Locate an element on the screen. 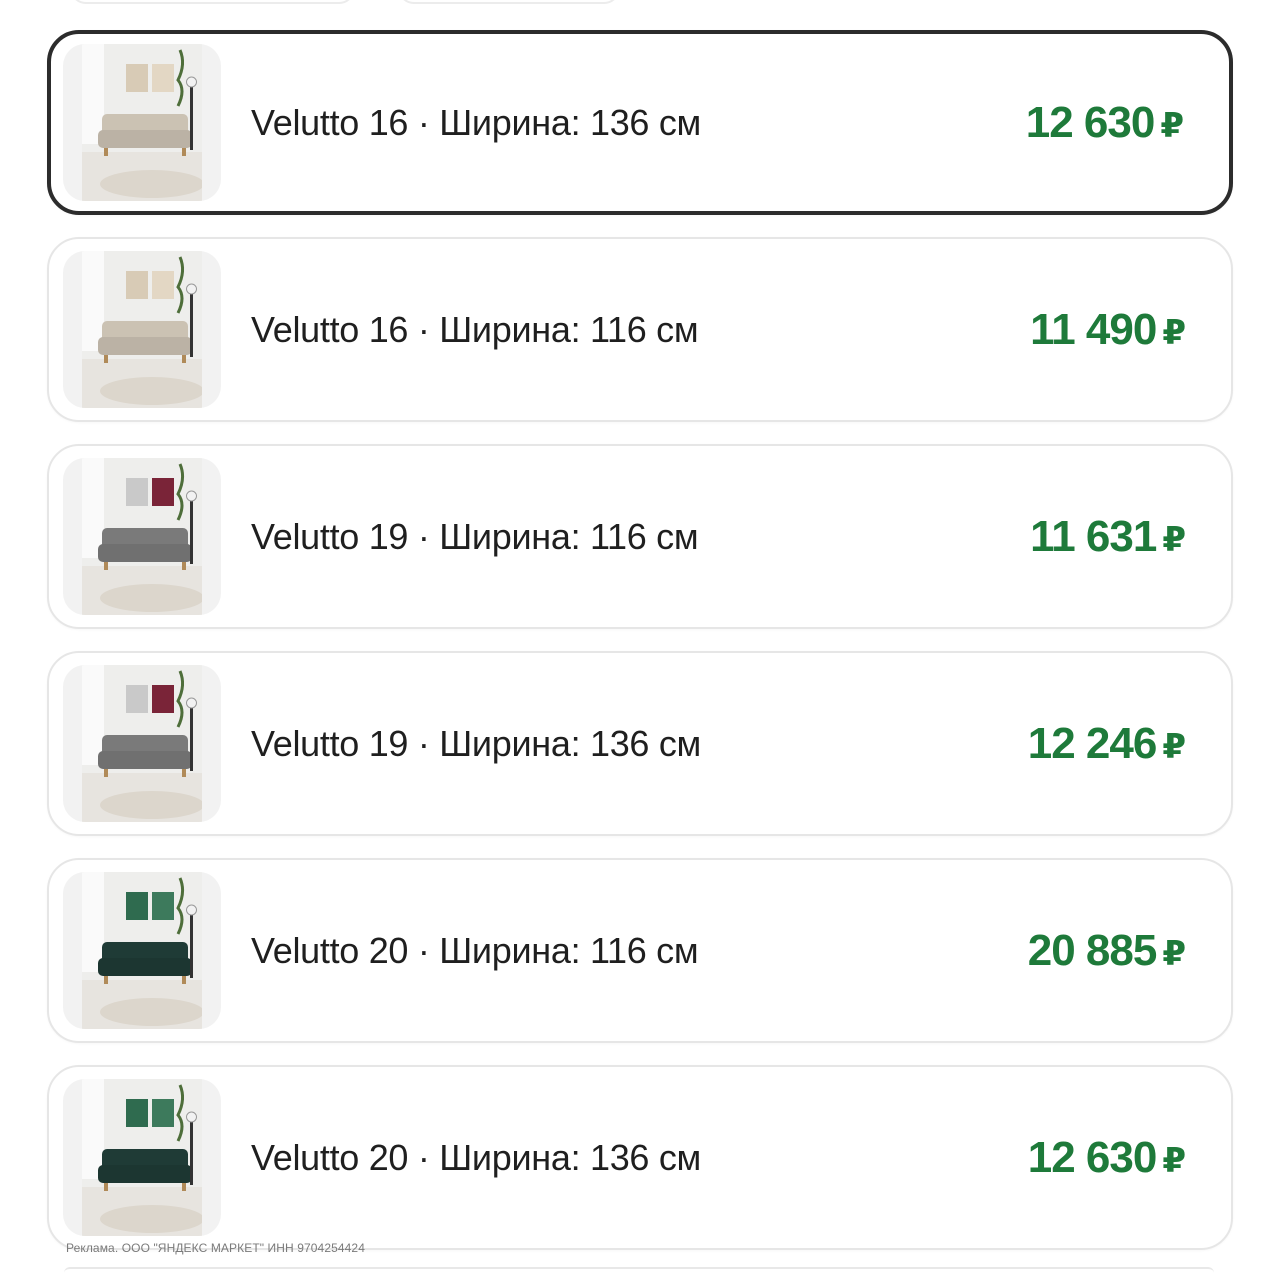 This screenshot has width=1280, height=1273. variant-title: Velutto 19 · Ширина: 136 см is located at coordinates (476, 743).